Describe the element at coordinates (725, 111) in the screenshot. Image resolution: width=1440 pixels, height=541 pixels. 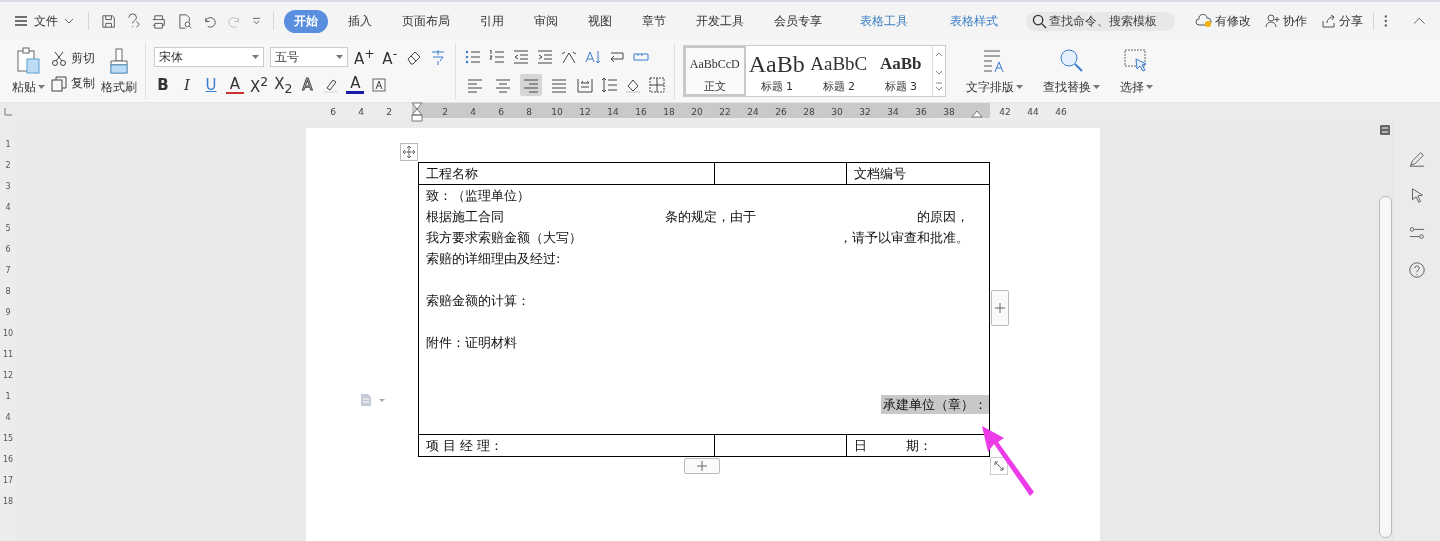
I see `ruler-number: 22` at that location.